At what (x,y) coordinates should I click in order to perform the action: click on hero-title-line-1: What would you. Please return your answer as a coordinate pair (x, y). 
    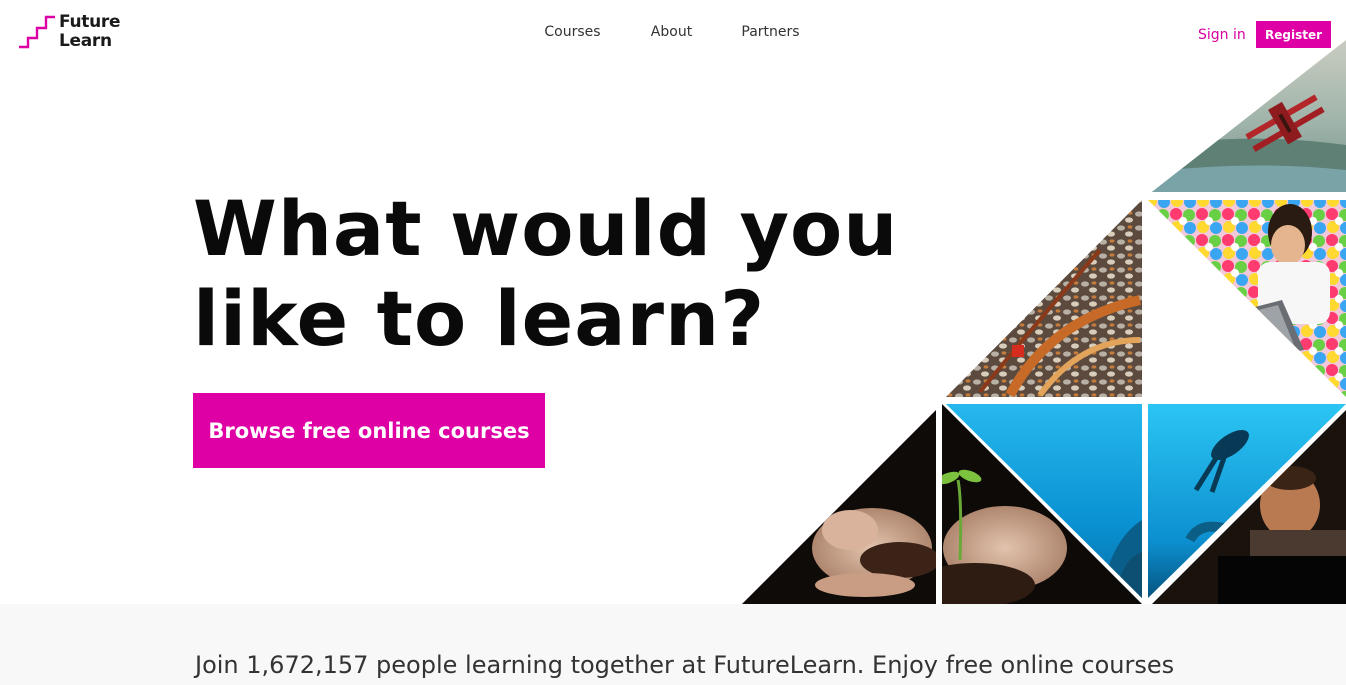
    Looking at the image, I should click on (546, 228).